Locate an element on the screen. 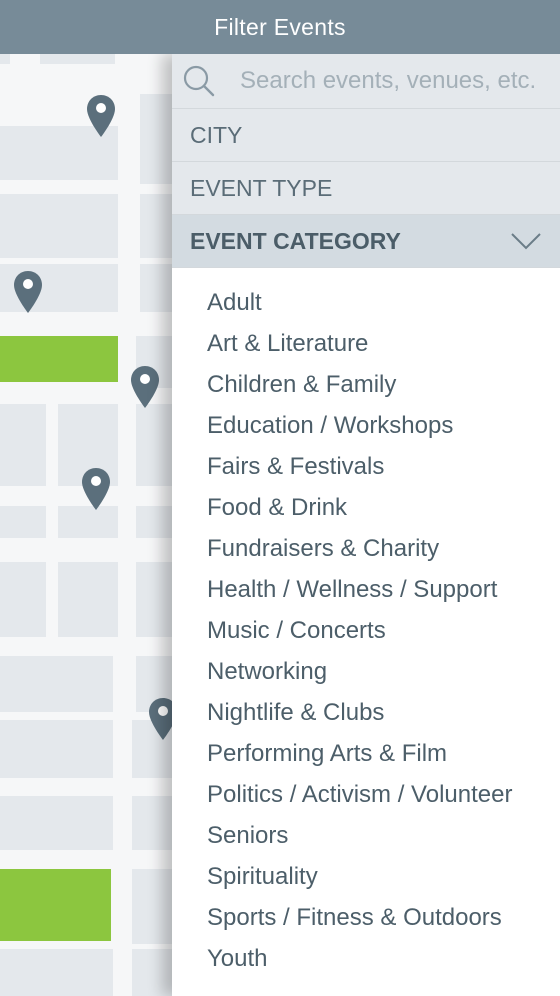 This screenshot has width=560, height=996. filter-event-category: EVENT CATEGORY is located at coordinates (366, 241).